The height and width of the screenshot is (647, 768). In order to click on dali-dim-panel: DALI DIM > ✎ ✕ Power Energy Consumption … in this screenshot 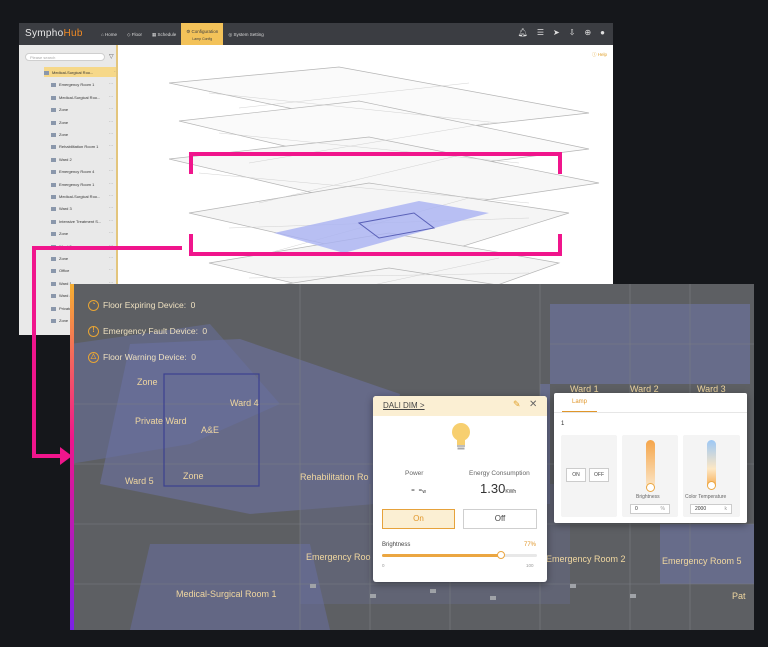, I will do `click(460, 489)`.